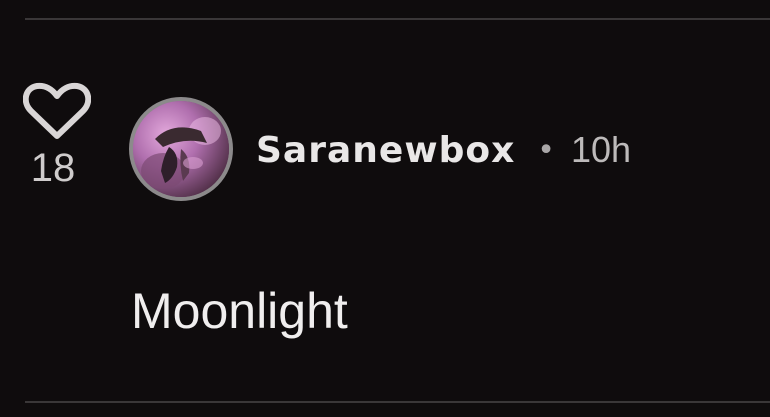  I want to click on like-column: 18, so click(57, 136).